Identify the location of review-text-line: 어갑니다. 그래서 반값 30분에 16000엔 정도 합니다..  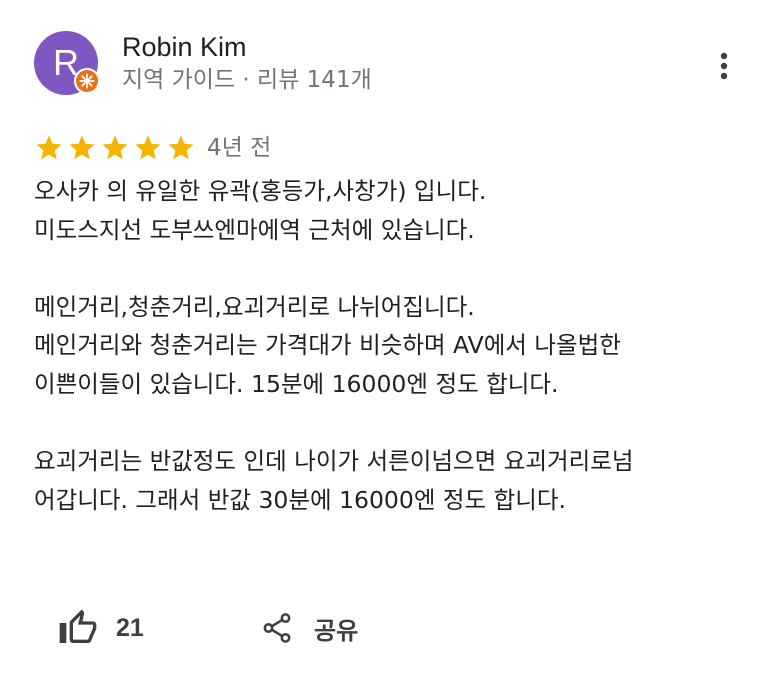
(300, 499).